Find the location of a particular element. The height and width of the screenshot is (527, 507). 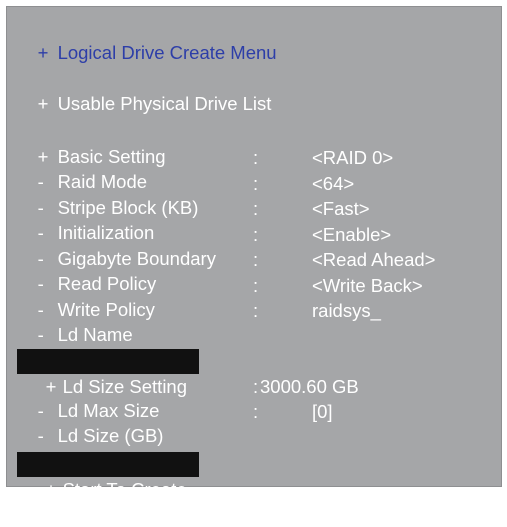

setting-initialization: - Initialization : <Fast> is located at coordinates (193, 220).